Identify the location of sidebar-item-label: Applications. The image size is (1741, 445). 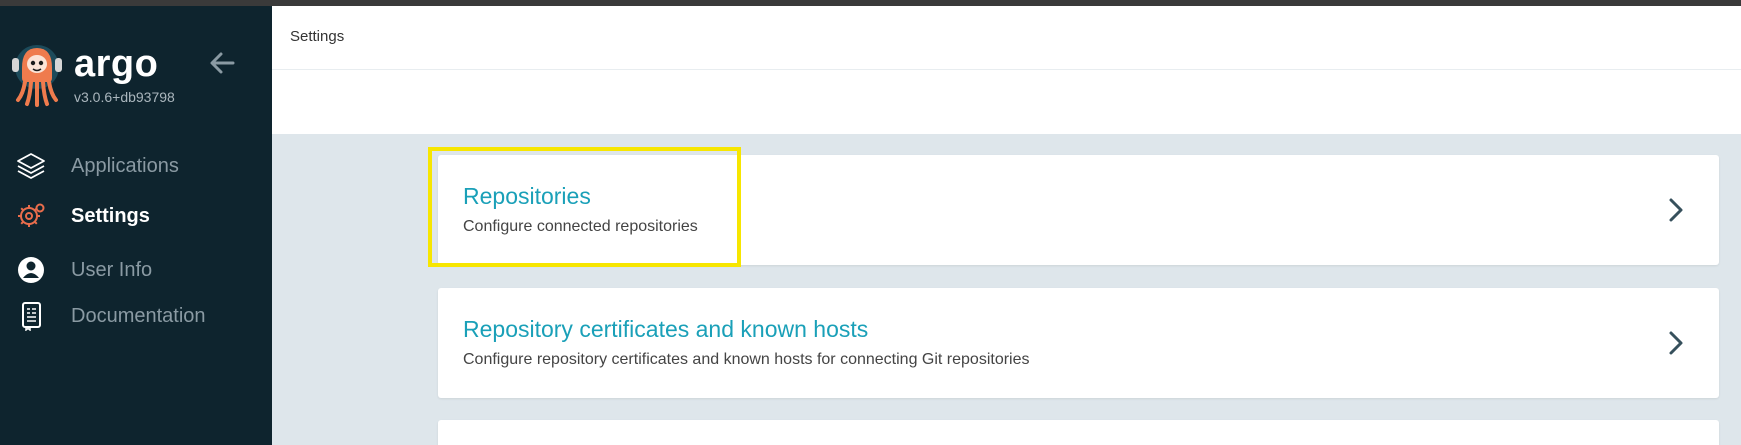
(125, 166).